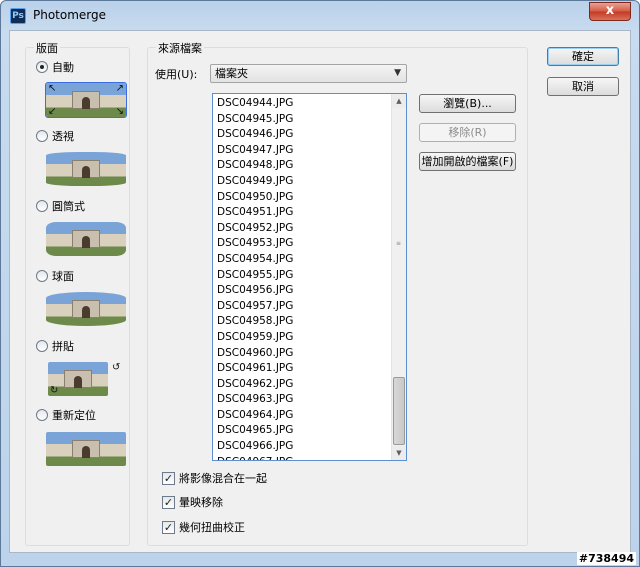 This screenshot has width=640, height=567. I want to click on file-list-item: DSC04945.JPG, so click(255, 120).